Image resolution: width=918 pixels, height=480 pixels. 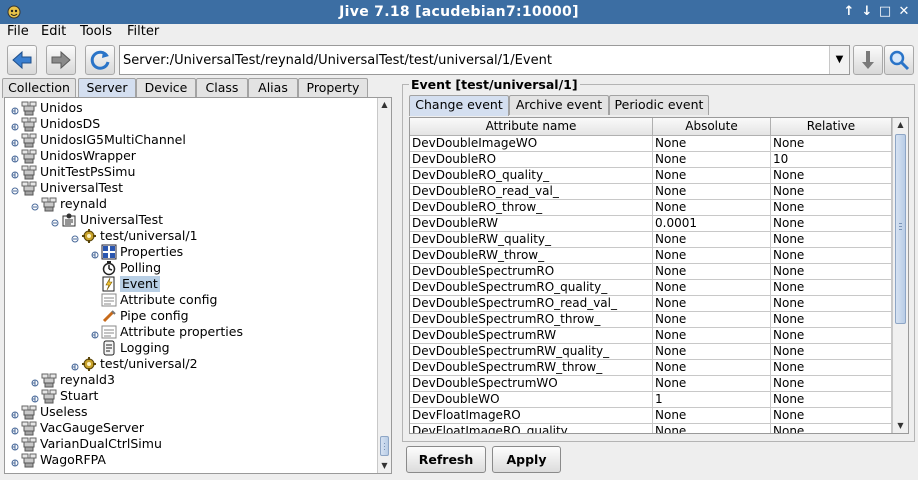 I want to click on tab-alias: Alias, so click(x=273, y=88).